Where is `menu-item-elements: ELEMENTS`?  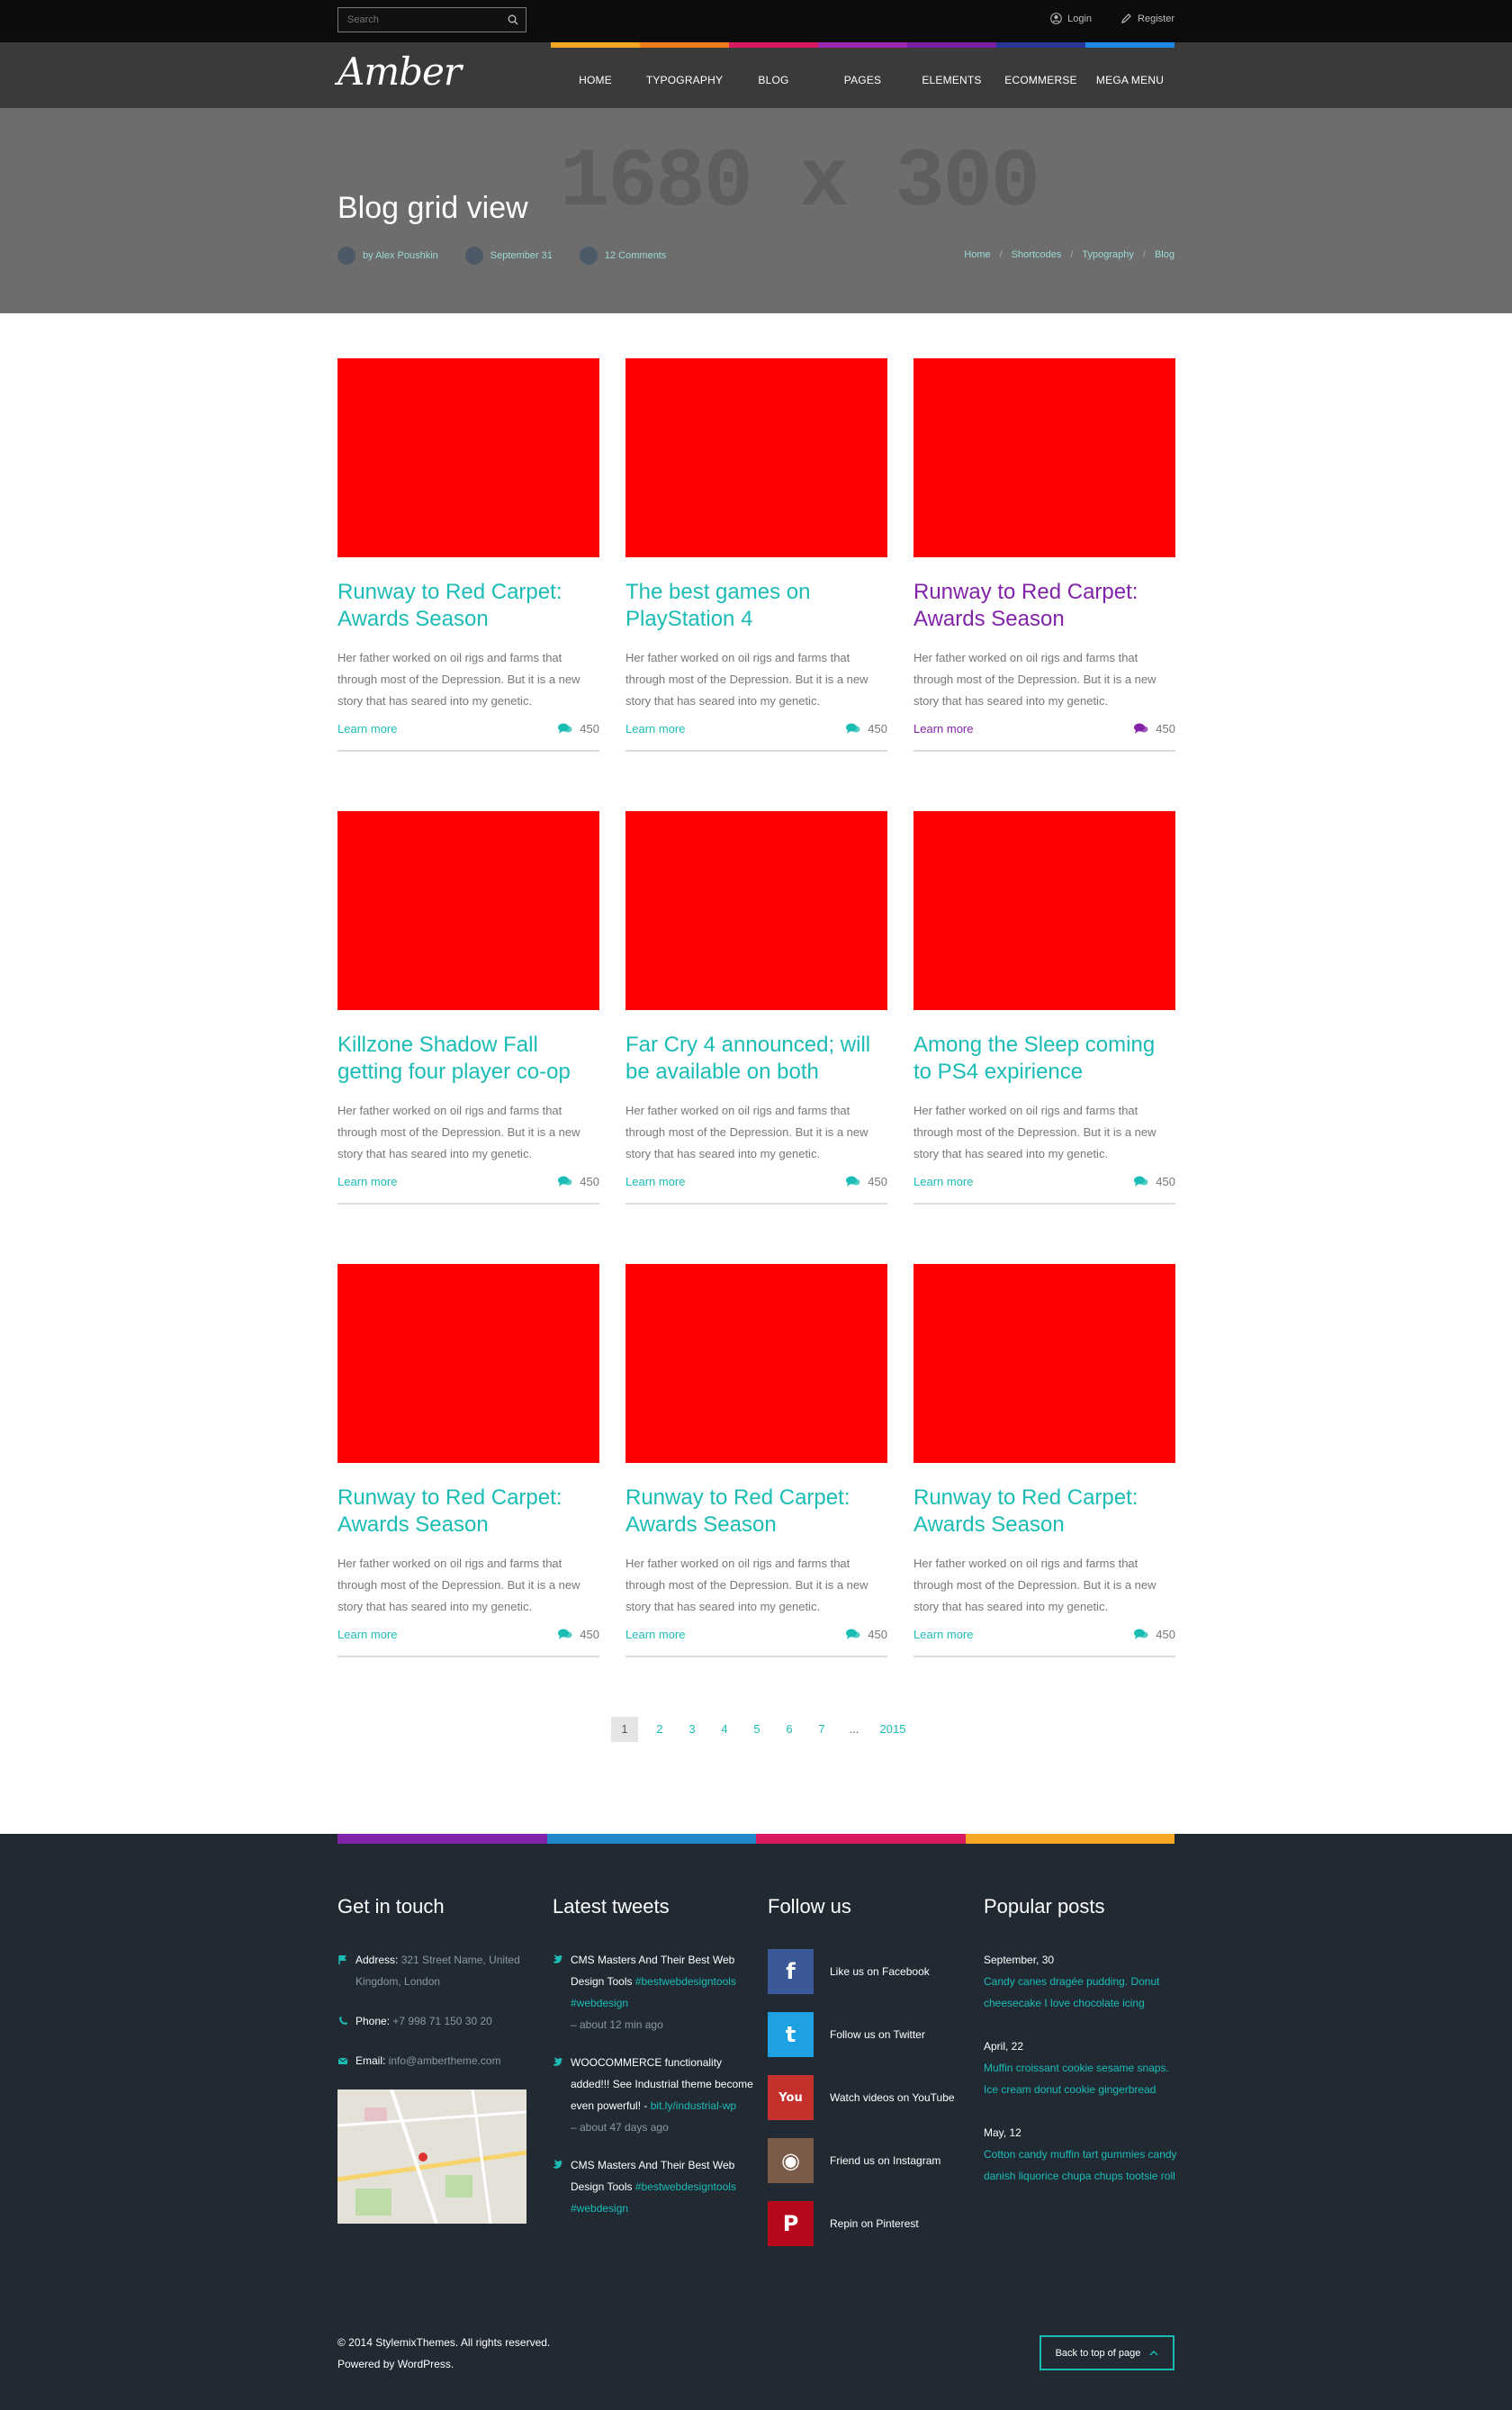
menu-item-elements: ELEMENTS is located at coordinates (951, 75).